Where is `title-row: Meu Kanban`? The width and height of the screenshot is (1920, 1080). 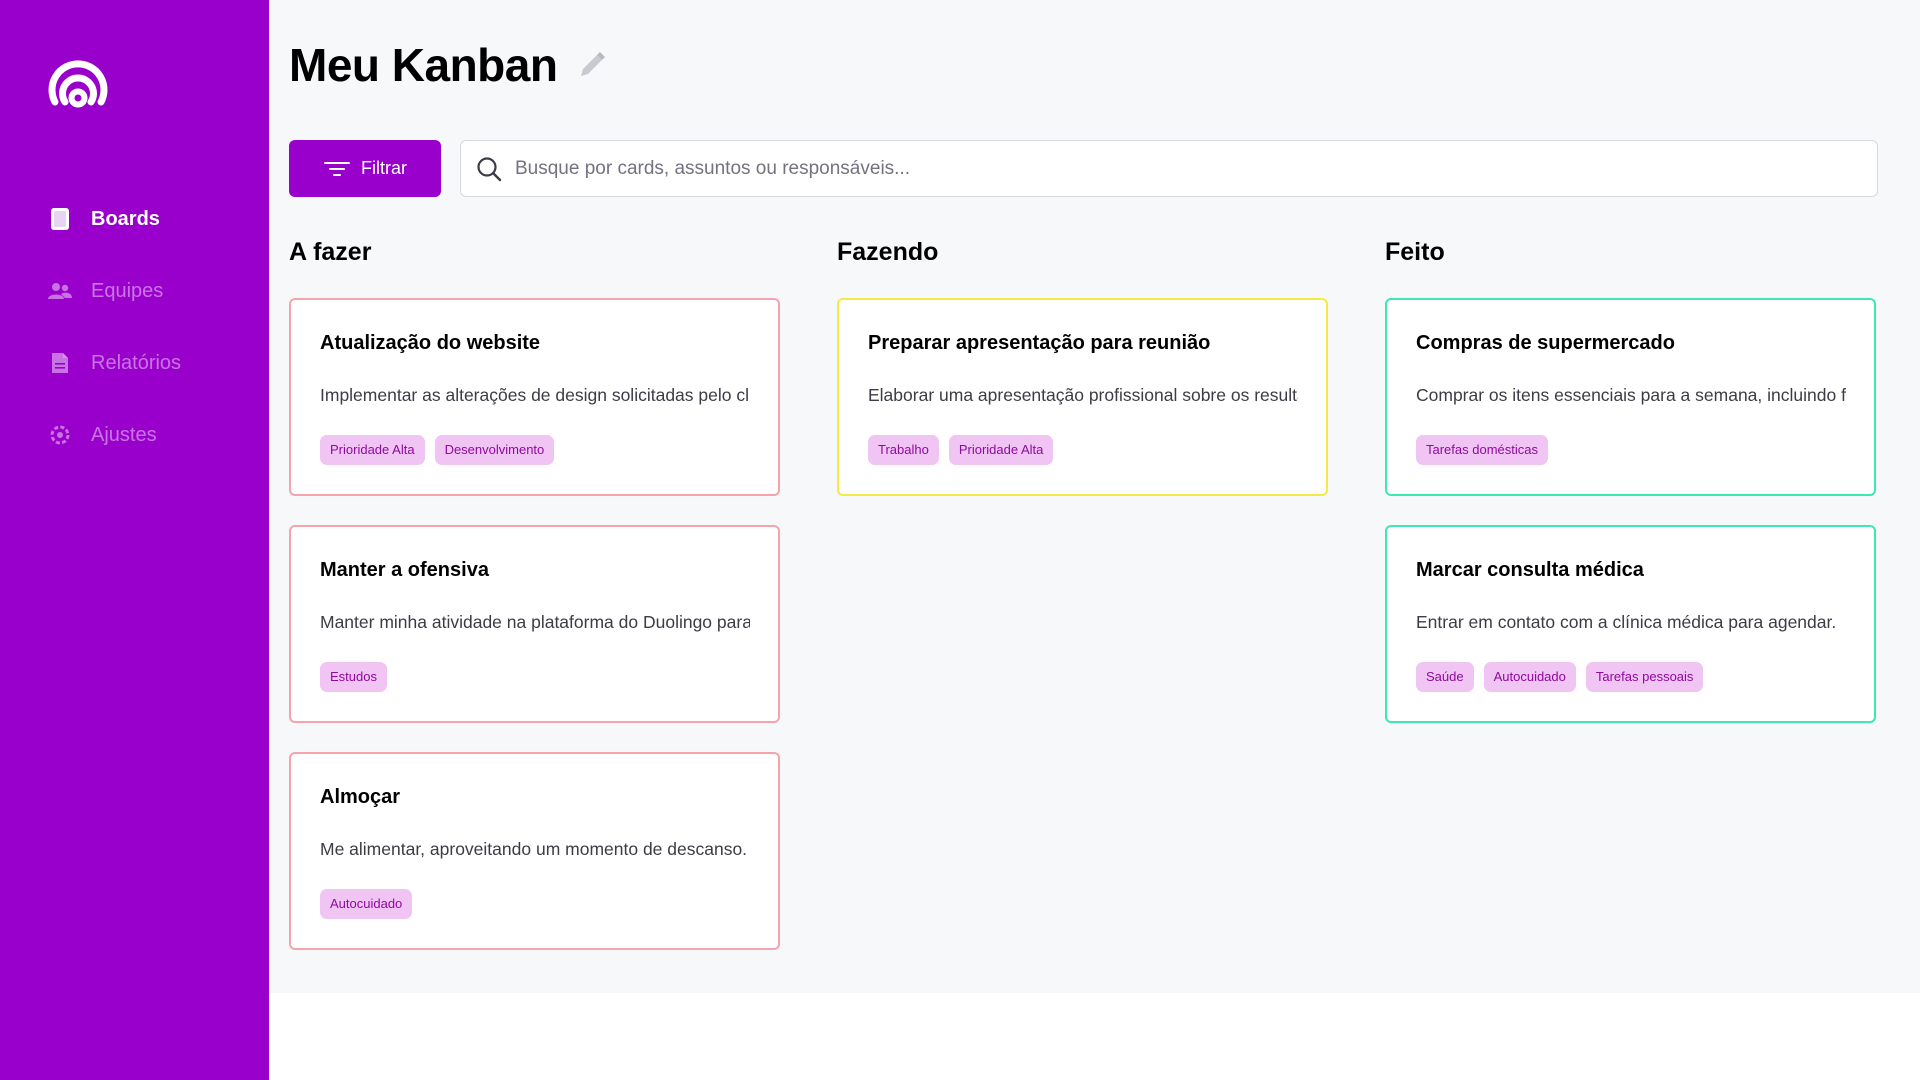
title-row: Meu Kanban is located at coordinates (449, 65).